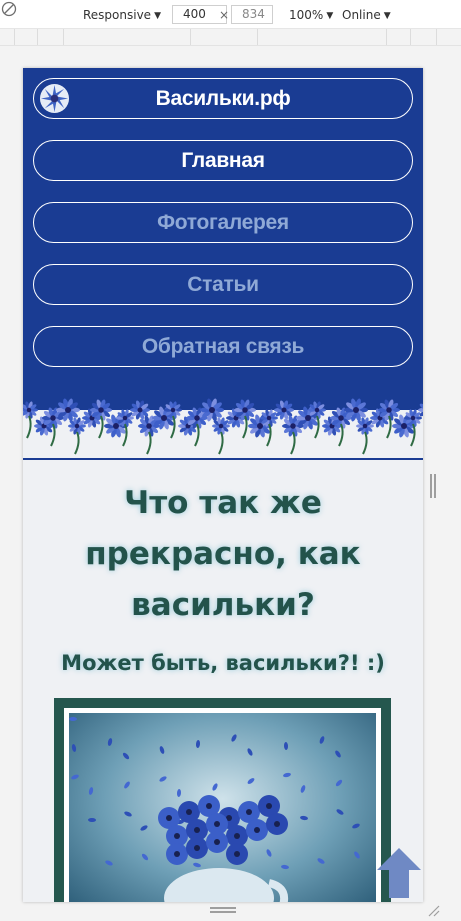 The image size is (461, 921). Describe the element at coordinates (252, 14) in the screenshot. I see `height-input: 834` at that location.